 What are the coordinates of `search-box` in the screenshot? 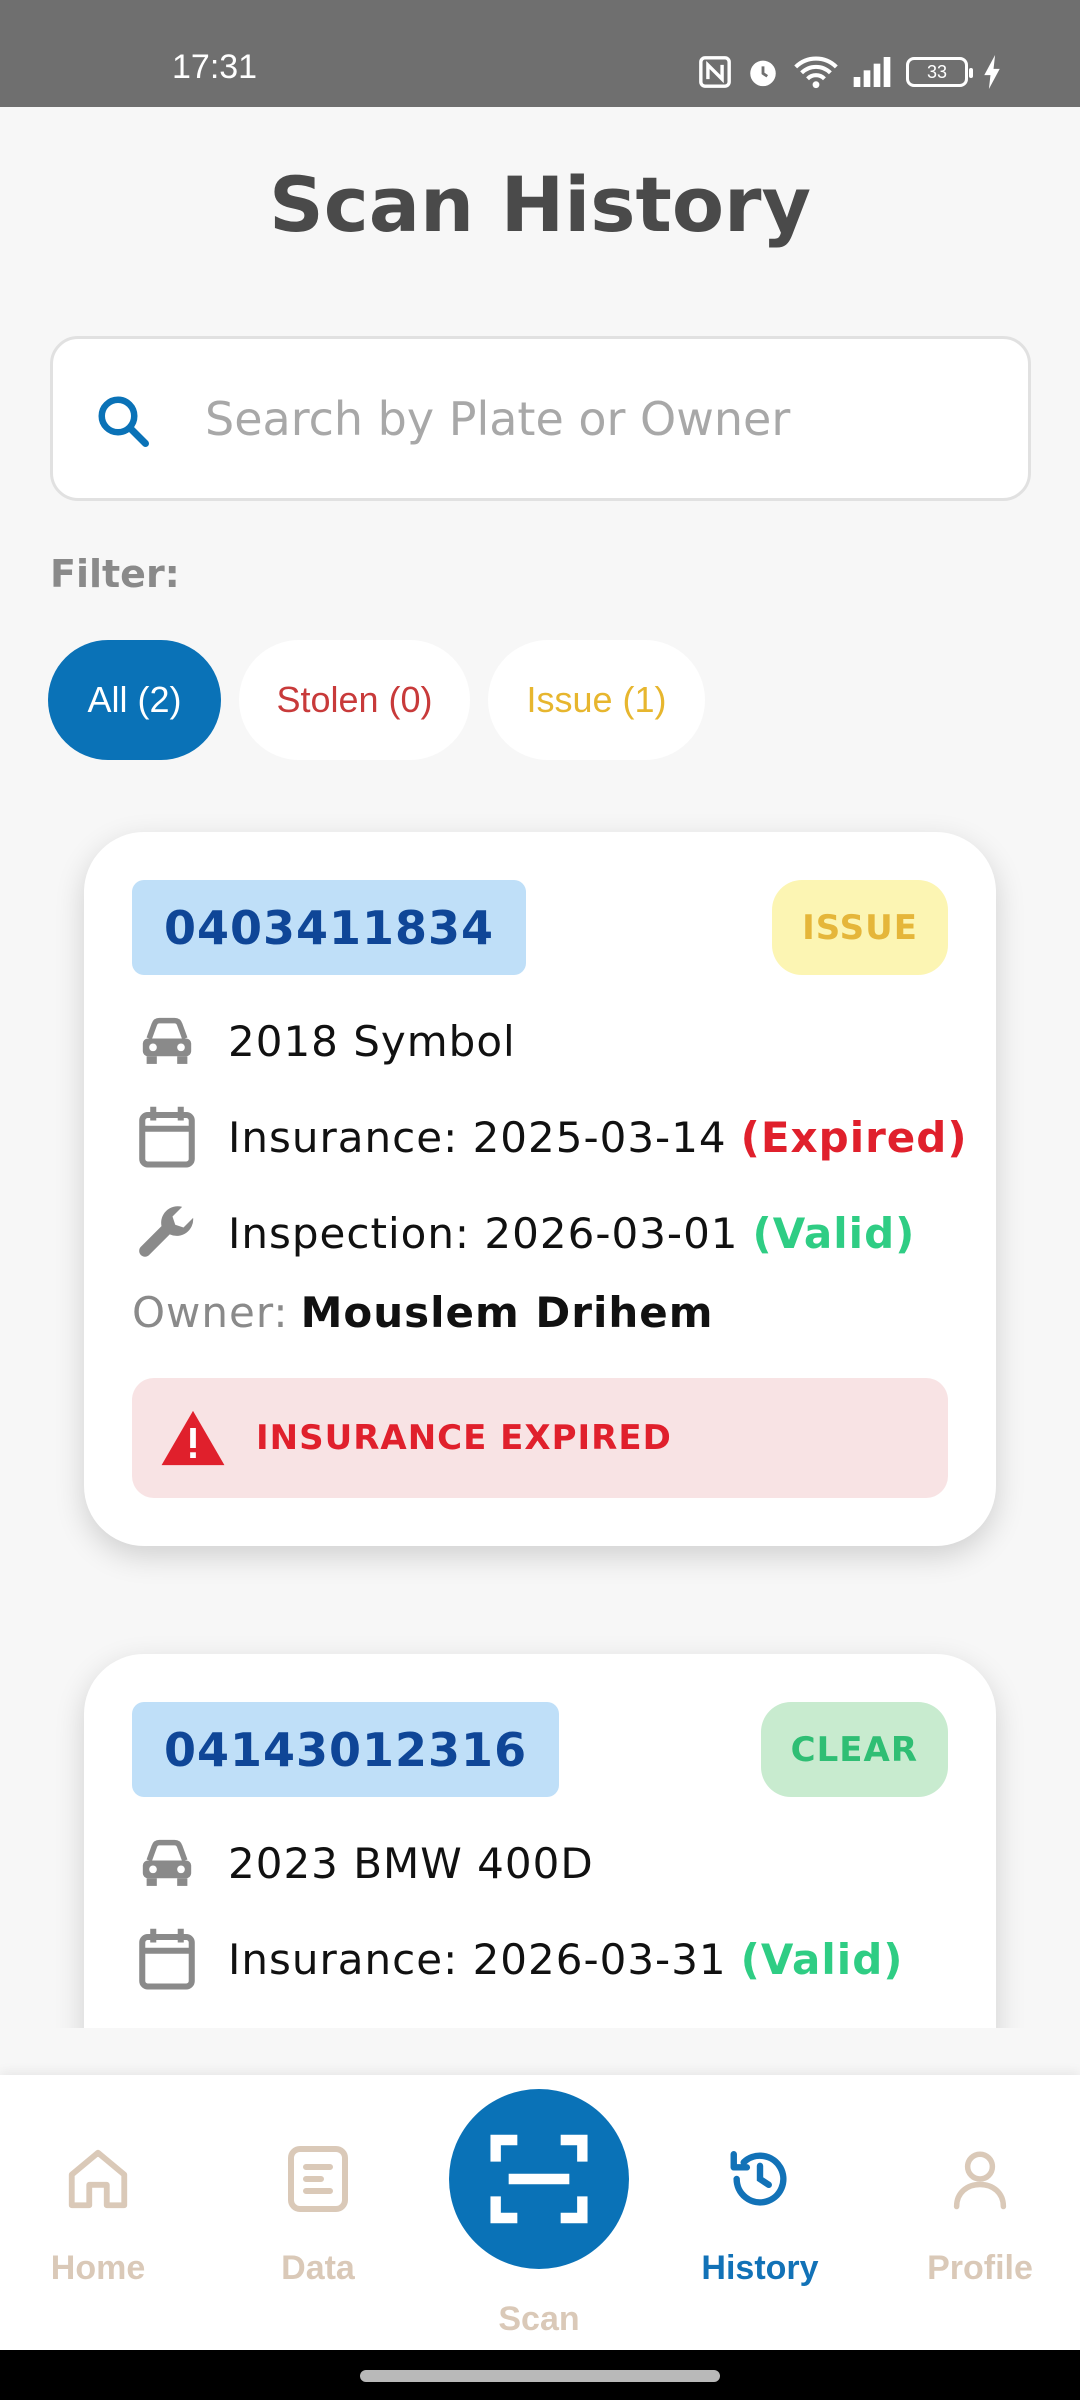 It's located at (540, 418).